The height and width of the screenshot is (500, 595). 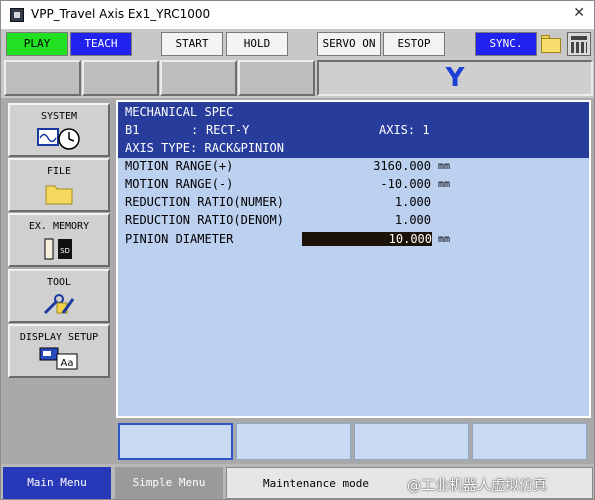 What do you see at coordinates (386, 184) in the screenshot?
I see `spec-row-value: -10.000` at bounding box center [386, 184].